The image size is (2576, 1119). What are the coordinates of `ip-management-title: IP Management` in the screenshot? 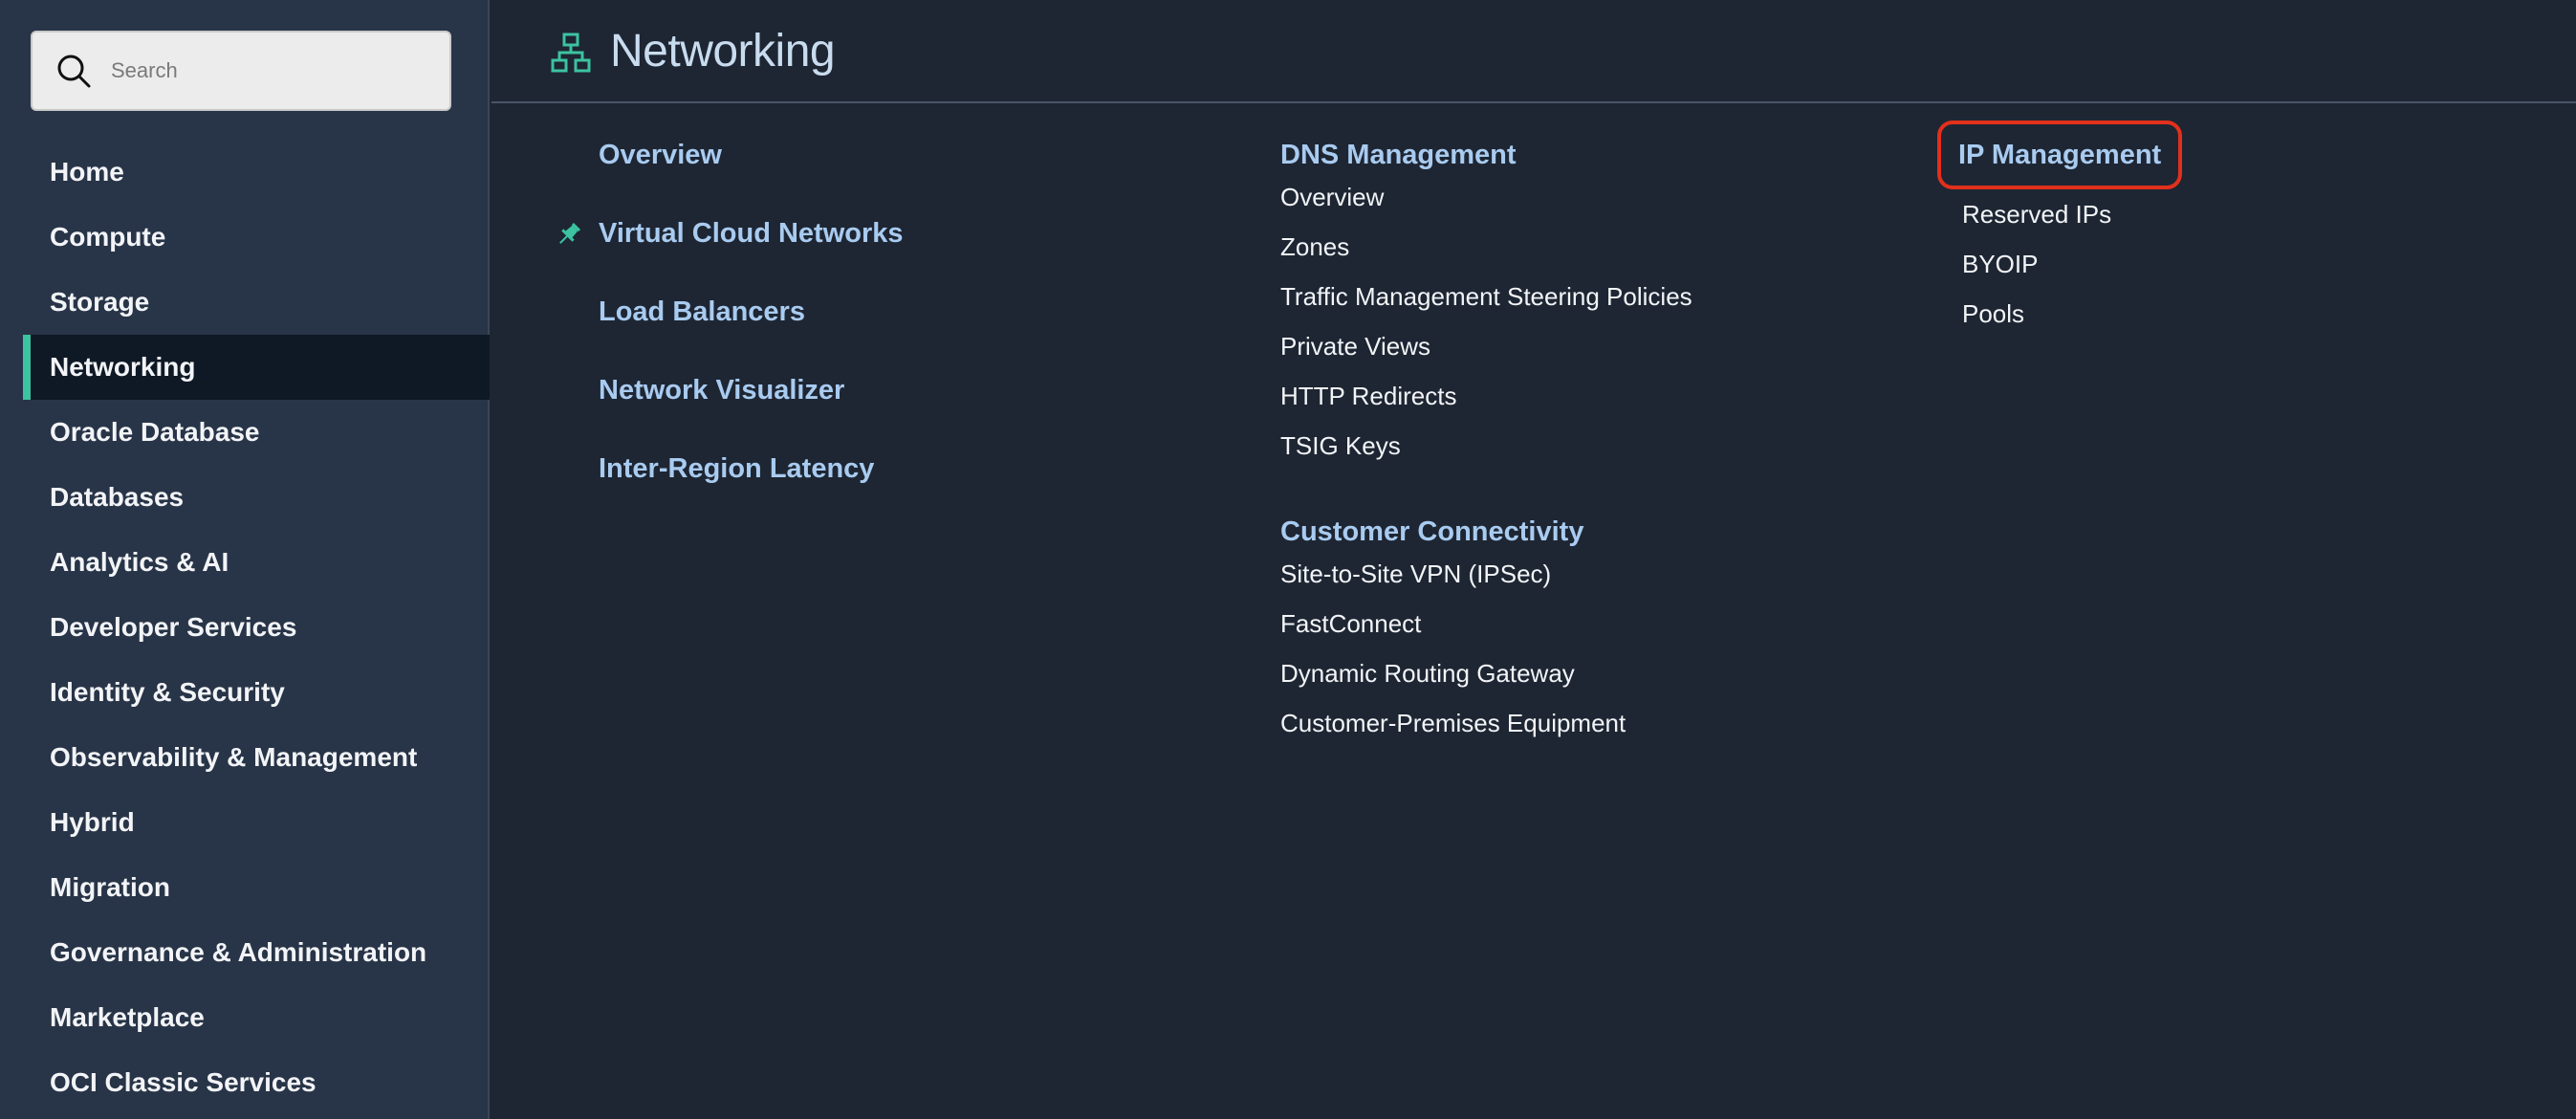 It's located at (2060, 155).